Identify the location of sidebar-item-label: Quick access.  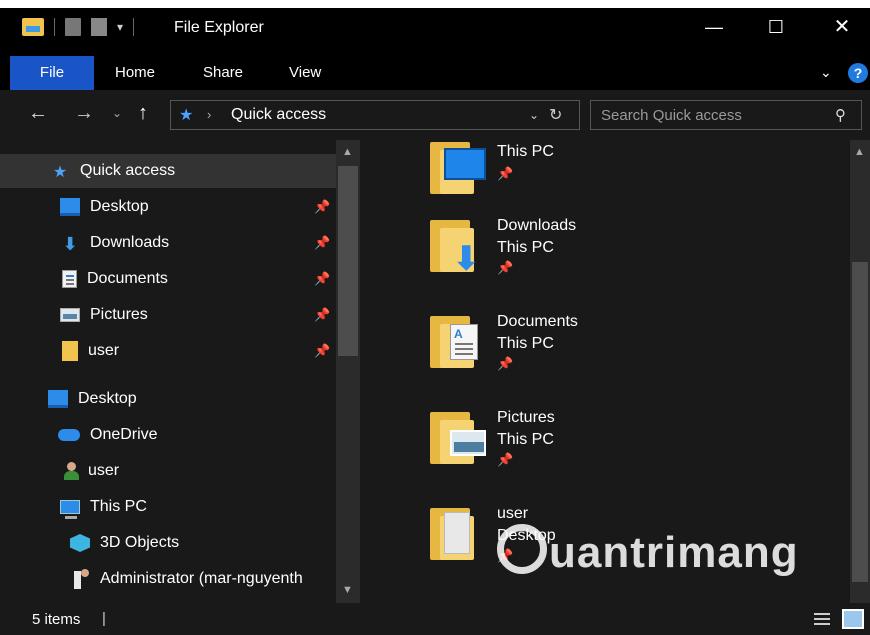
(128, 170).